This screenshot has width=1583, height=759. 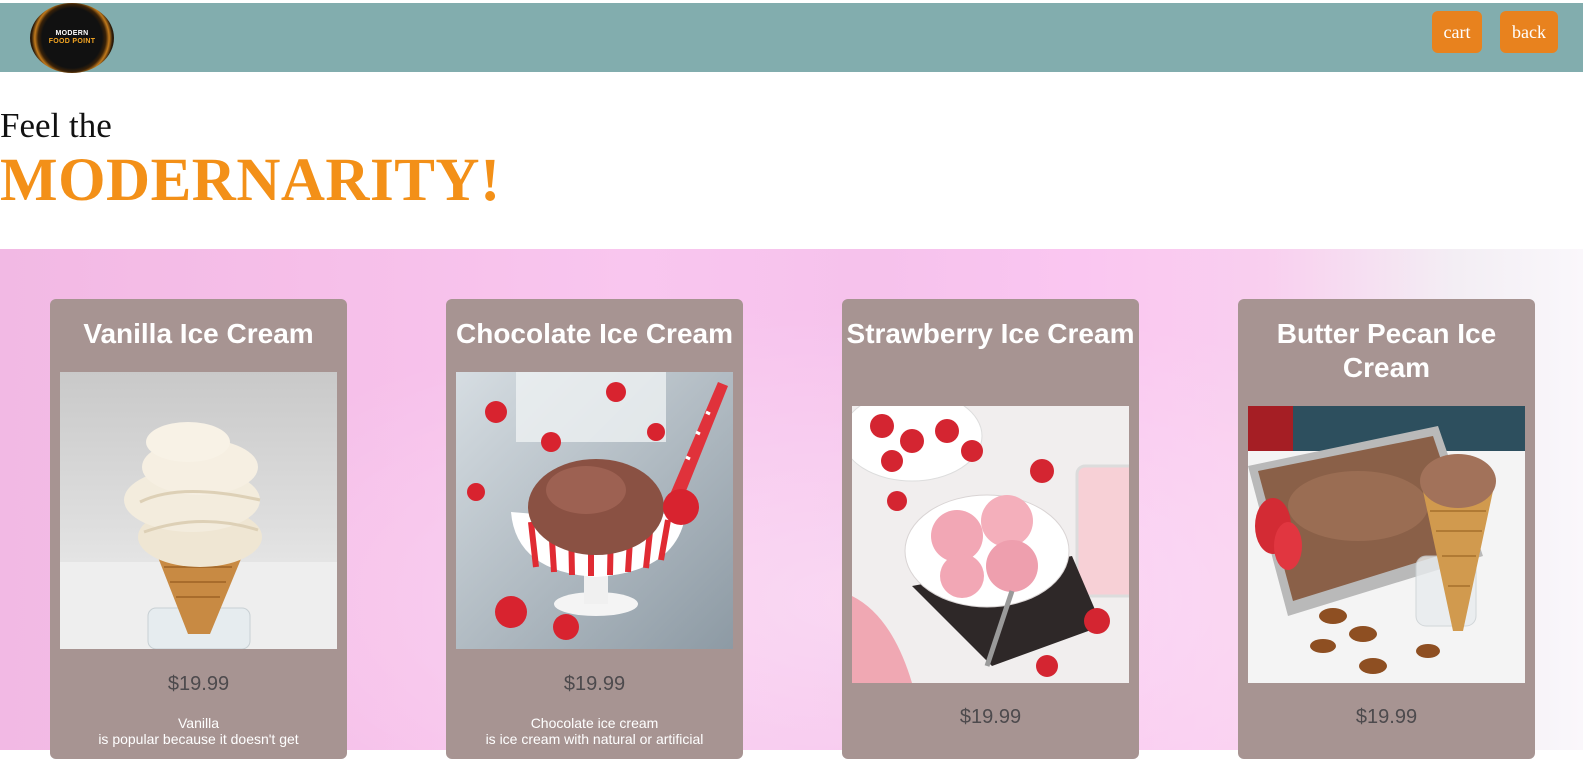 I want to click on cart-button: cart, so click(x=1457, y=32).